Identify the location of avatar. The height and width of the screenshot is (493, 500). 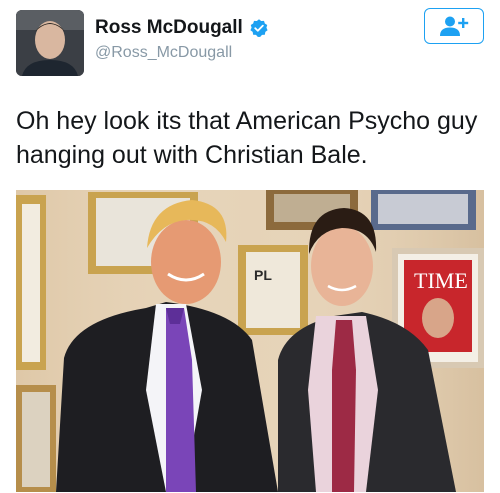
(50, 43).